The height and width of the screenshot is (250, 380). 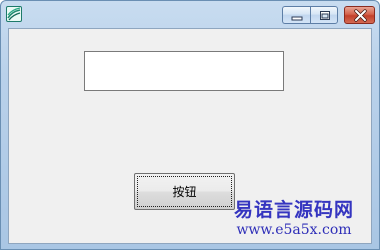 I want to click on close-icon, so click(x=360, y=15).